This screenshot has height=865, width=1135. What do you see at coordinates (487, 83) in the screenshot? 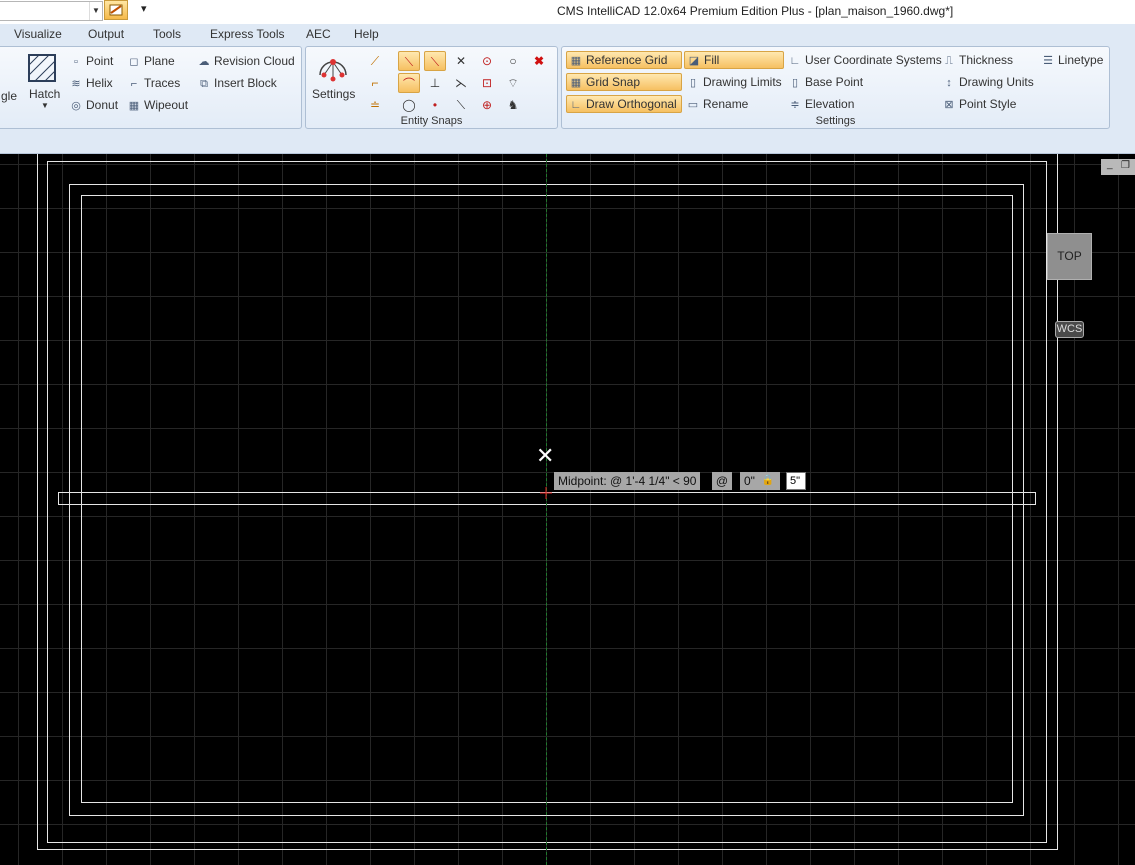
I see `snap-insertion-icon: ⊡` at bounding box center [487, 83].